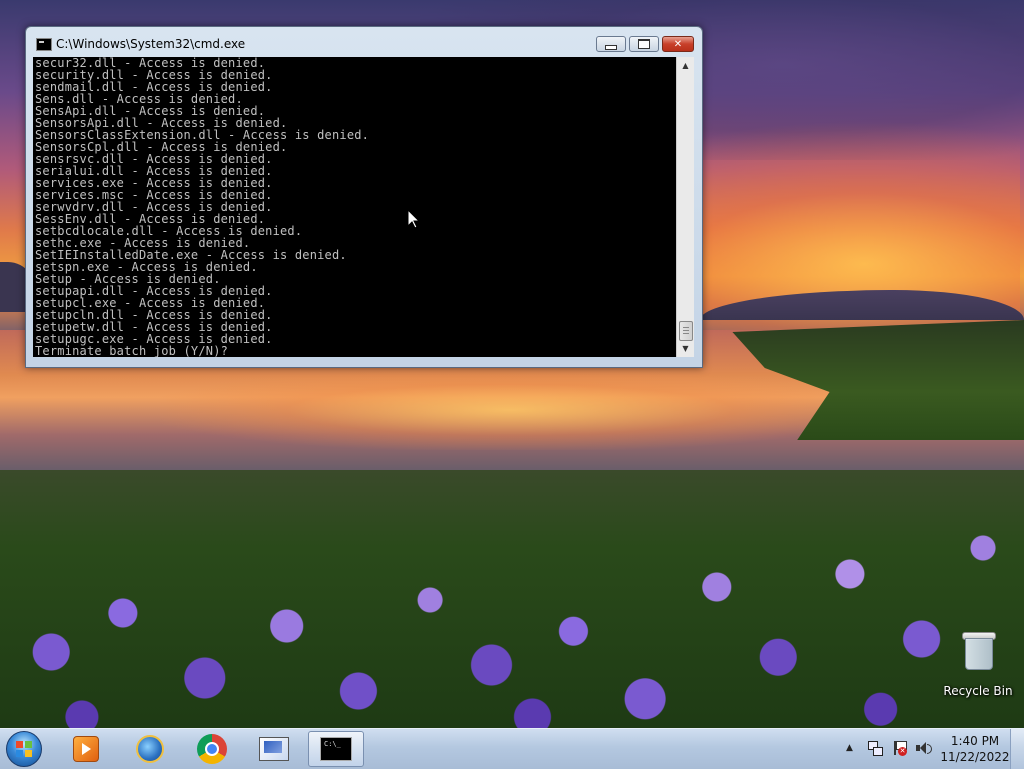  What do you see at coordinates (975, 749) in the screenshot?
I see `clock: 1:40 PM 11/22/2022` at bounding box center [975, 749].